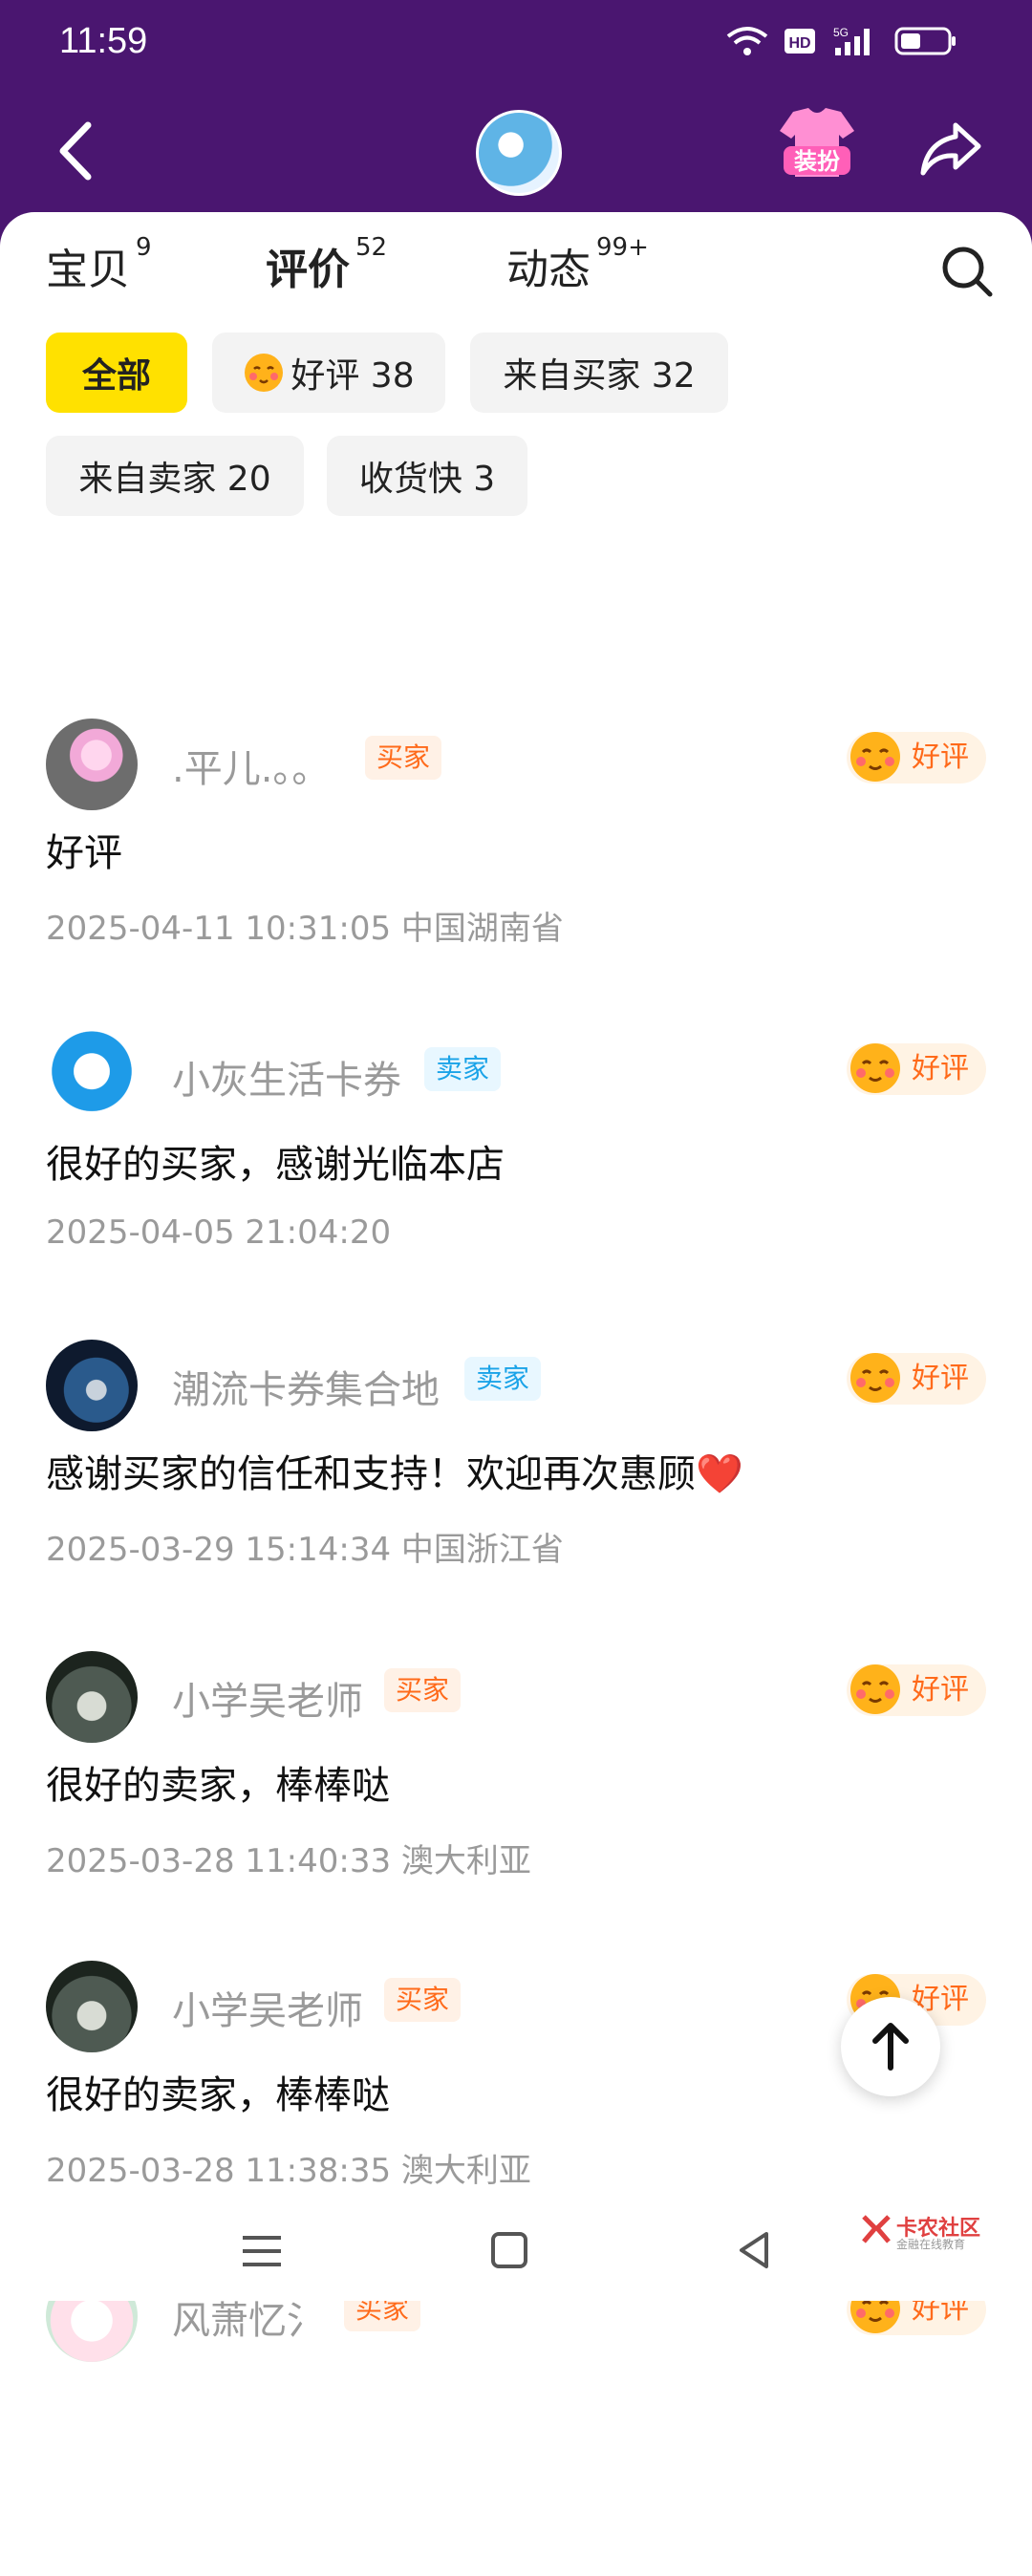 The height and width of the screenshot is (2576, 1032). What do you see at coordinates (427, 476) in the screenshot?
I see `filter-fast-delivery: 收货快 3` at bounding box center [427, 476].